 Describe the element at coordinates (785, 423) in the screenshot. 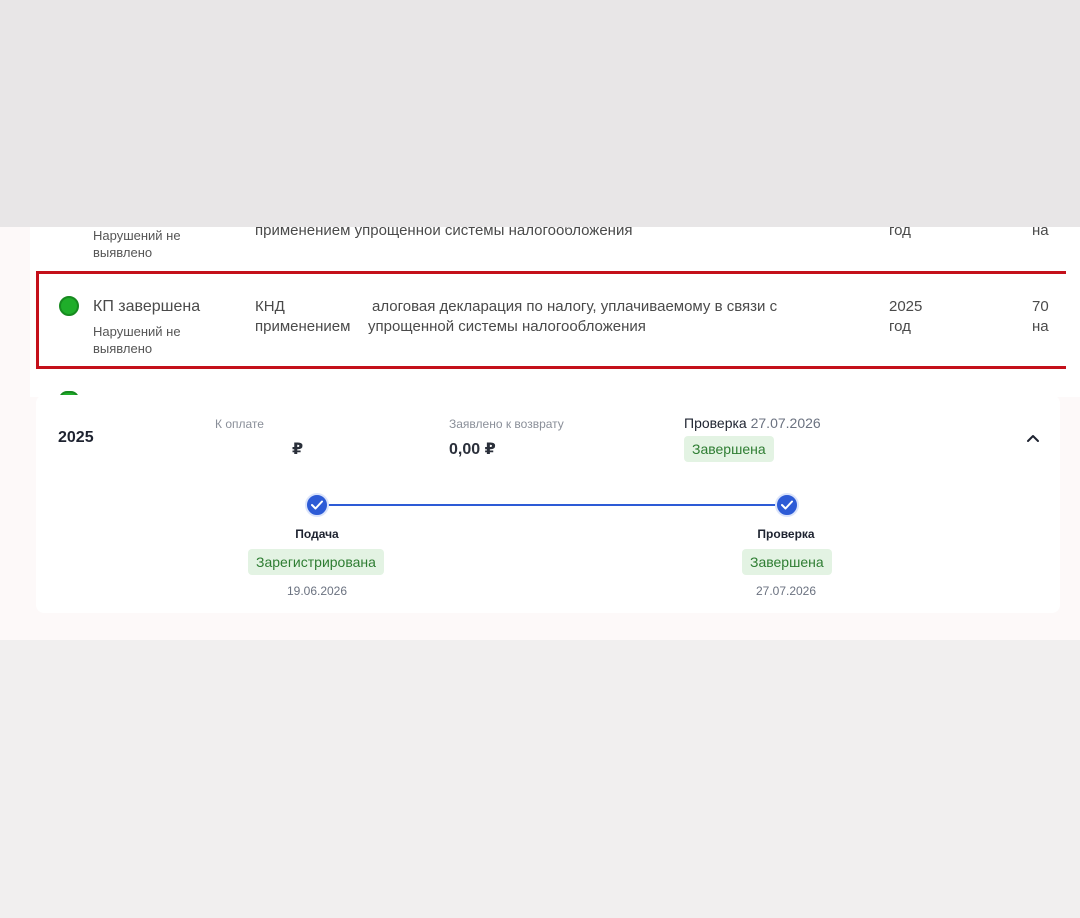

I see `check-date: 27.07.2026` at that location.